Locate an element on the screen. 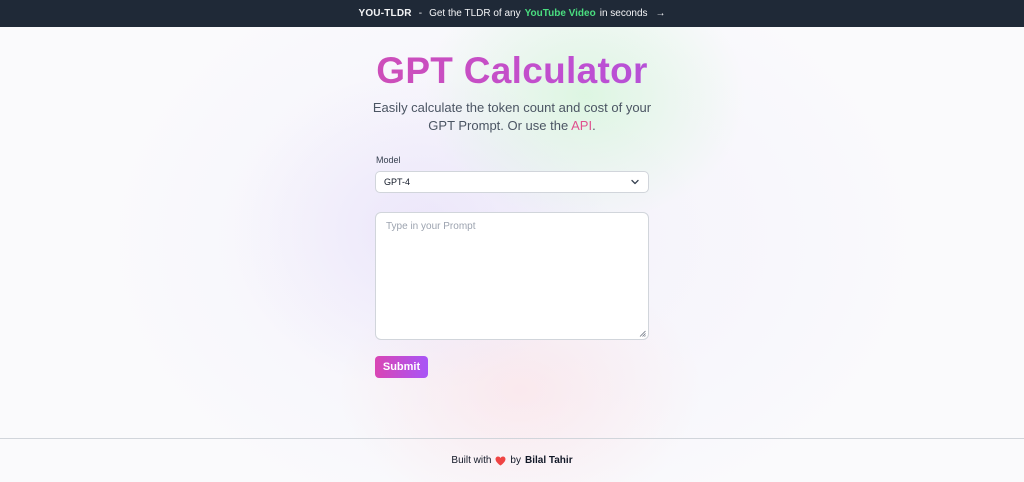  footer-built-with: Built with is located at coordinates (471, 460).